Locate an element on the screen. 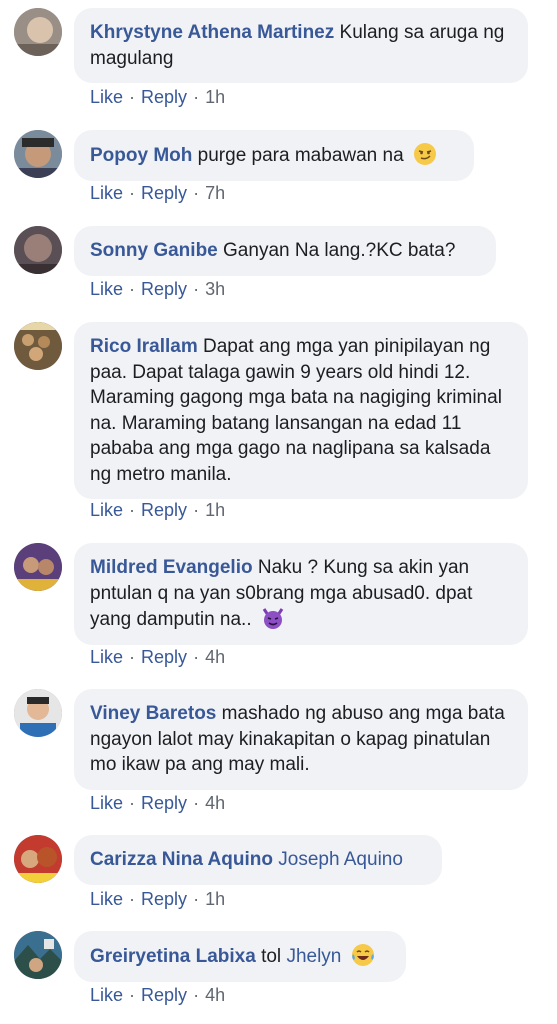 The height and width of the screenshot is (1024, 557). comment-bubble: Sonny Ganibe Ganyan Na lang.?KC bata? is located at coordinates (285, 251).